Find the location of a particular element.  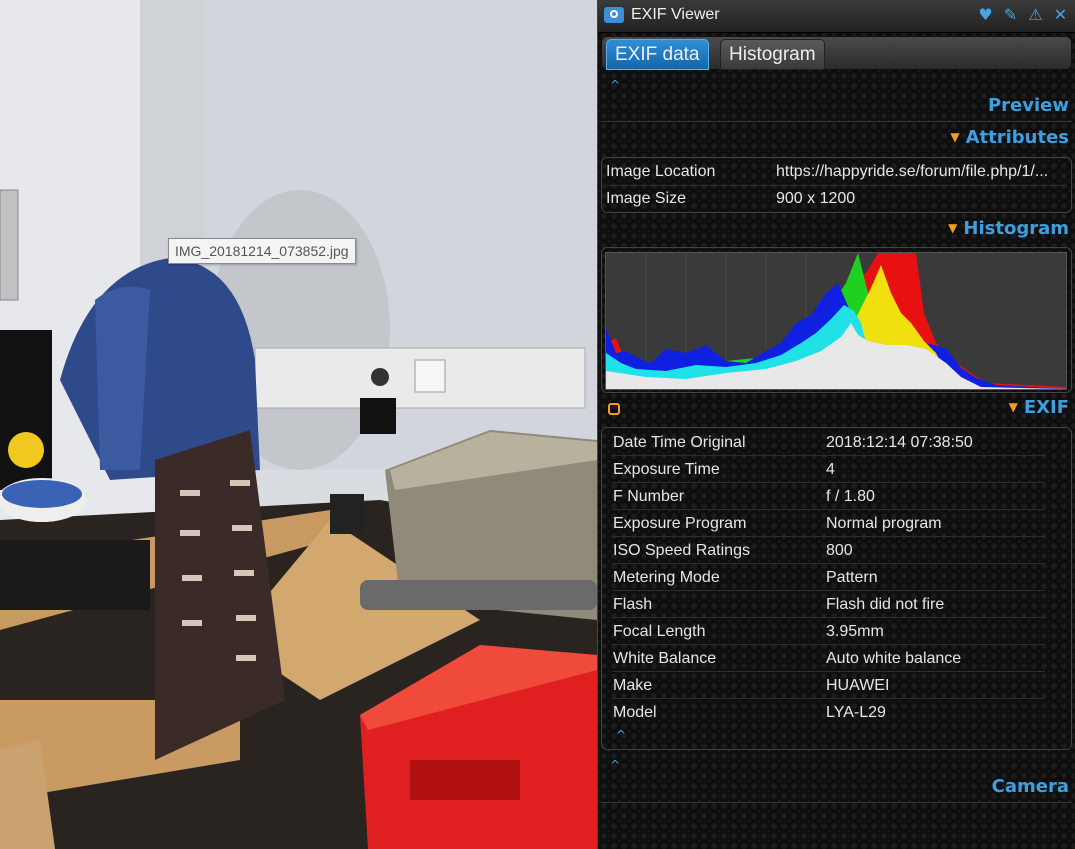

section-preview: Preview is located at coordinates (1028, 105).